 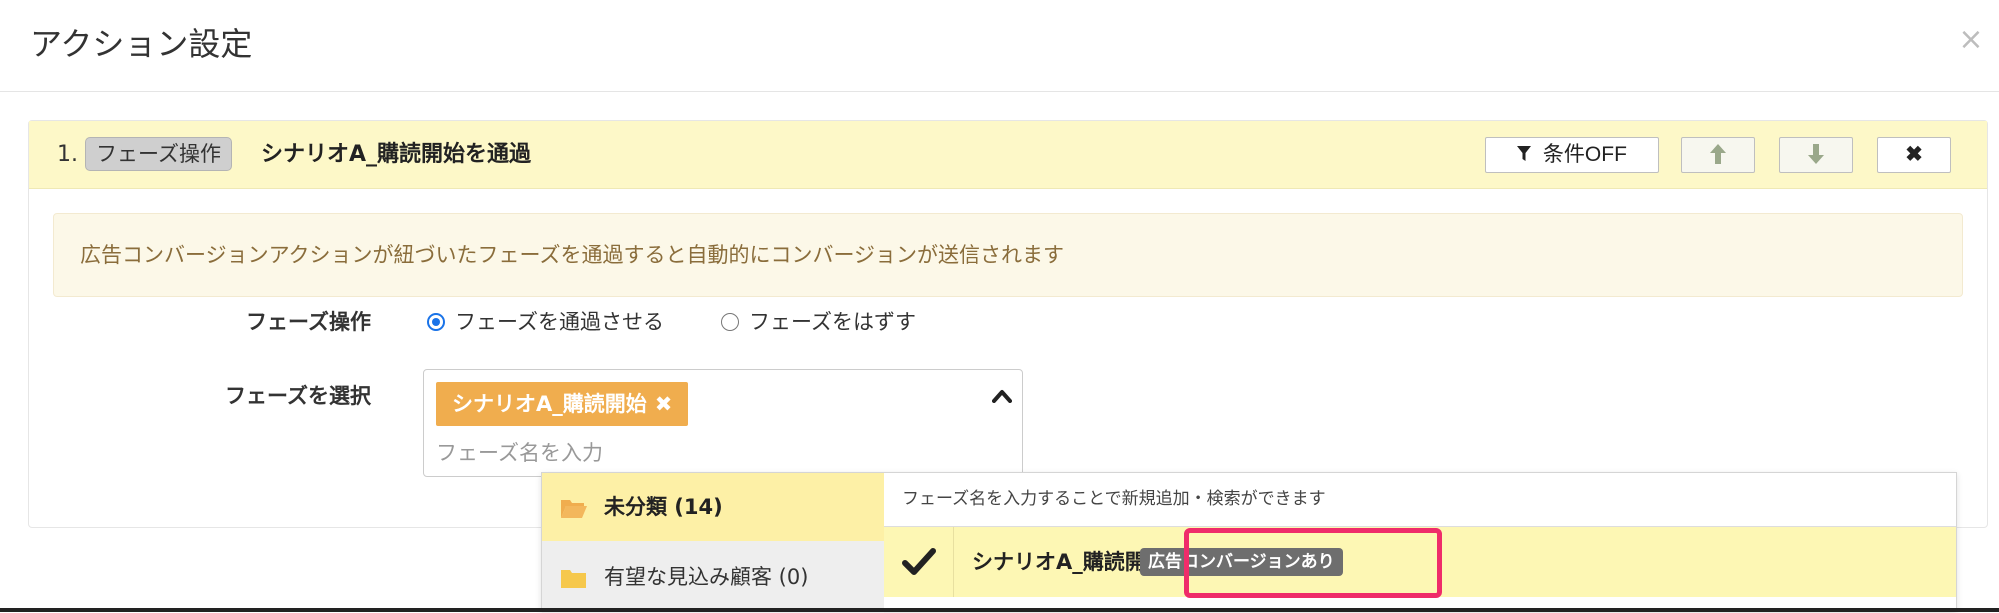 I want to click on radio-pass-phase-label: フェーズを通過させる, so click(x=559, y=322).